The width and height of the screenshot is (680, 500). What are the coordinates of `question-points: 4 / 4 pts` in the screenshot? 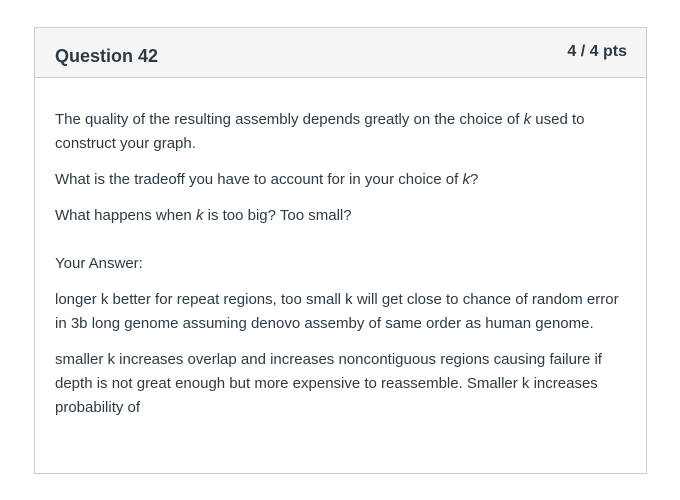 It's located at (597, 51).